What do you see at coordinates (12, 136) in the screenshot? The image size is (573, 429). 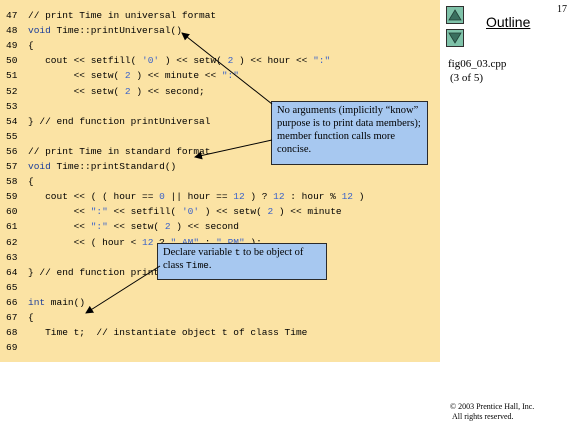 I see `line-number: 55` at bounding box center [12, 136].